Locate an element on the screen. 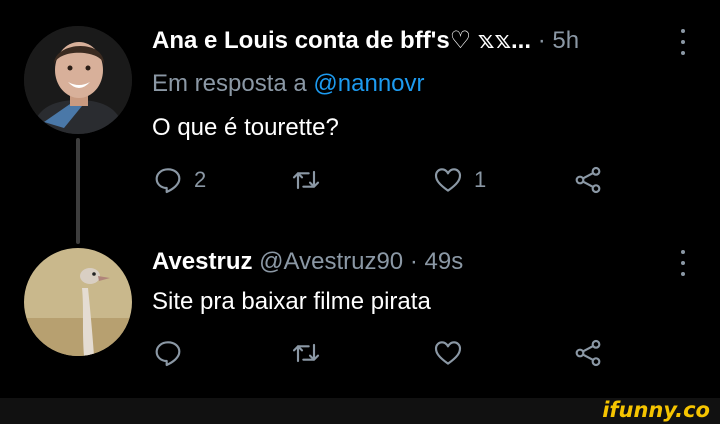 The height and width of the screenshot is (424, 720). display-name: Avestruz is located at coordinates (202, 261).